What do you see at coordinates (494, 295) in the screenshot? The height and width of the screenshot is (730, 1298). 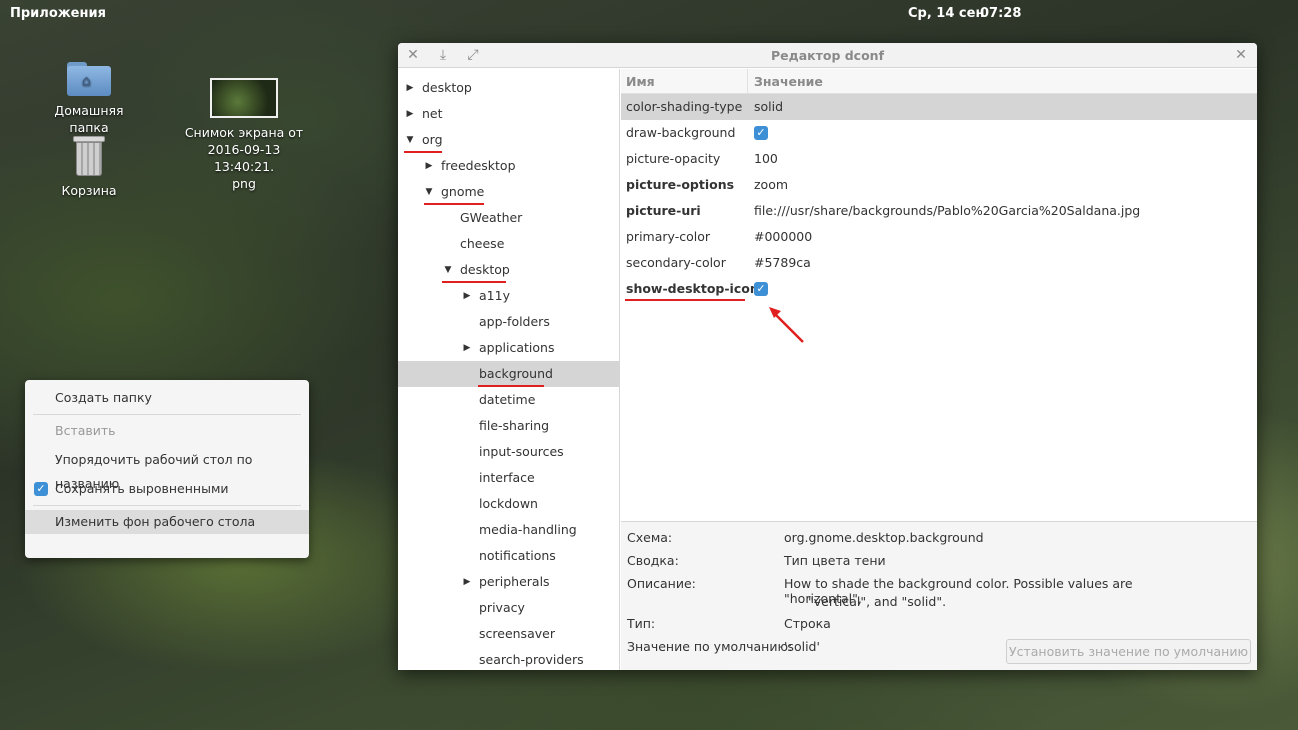 I see `tree-item-label: a11y` at bounding box center [494, 295].